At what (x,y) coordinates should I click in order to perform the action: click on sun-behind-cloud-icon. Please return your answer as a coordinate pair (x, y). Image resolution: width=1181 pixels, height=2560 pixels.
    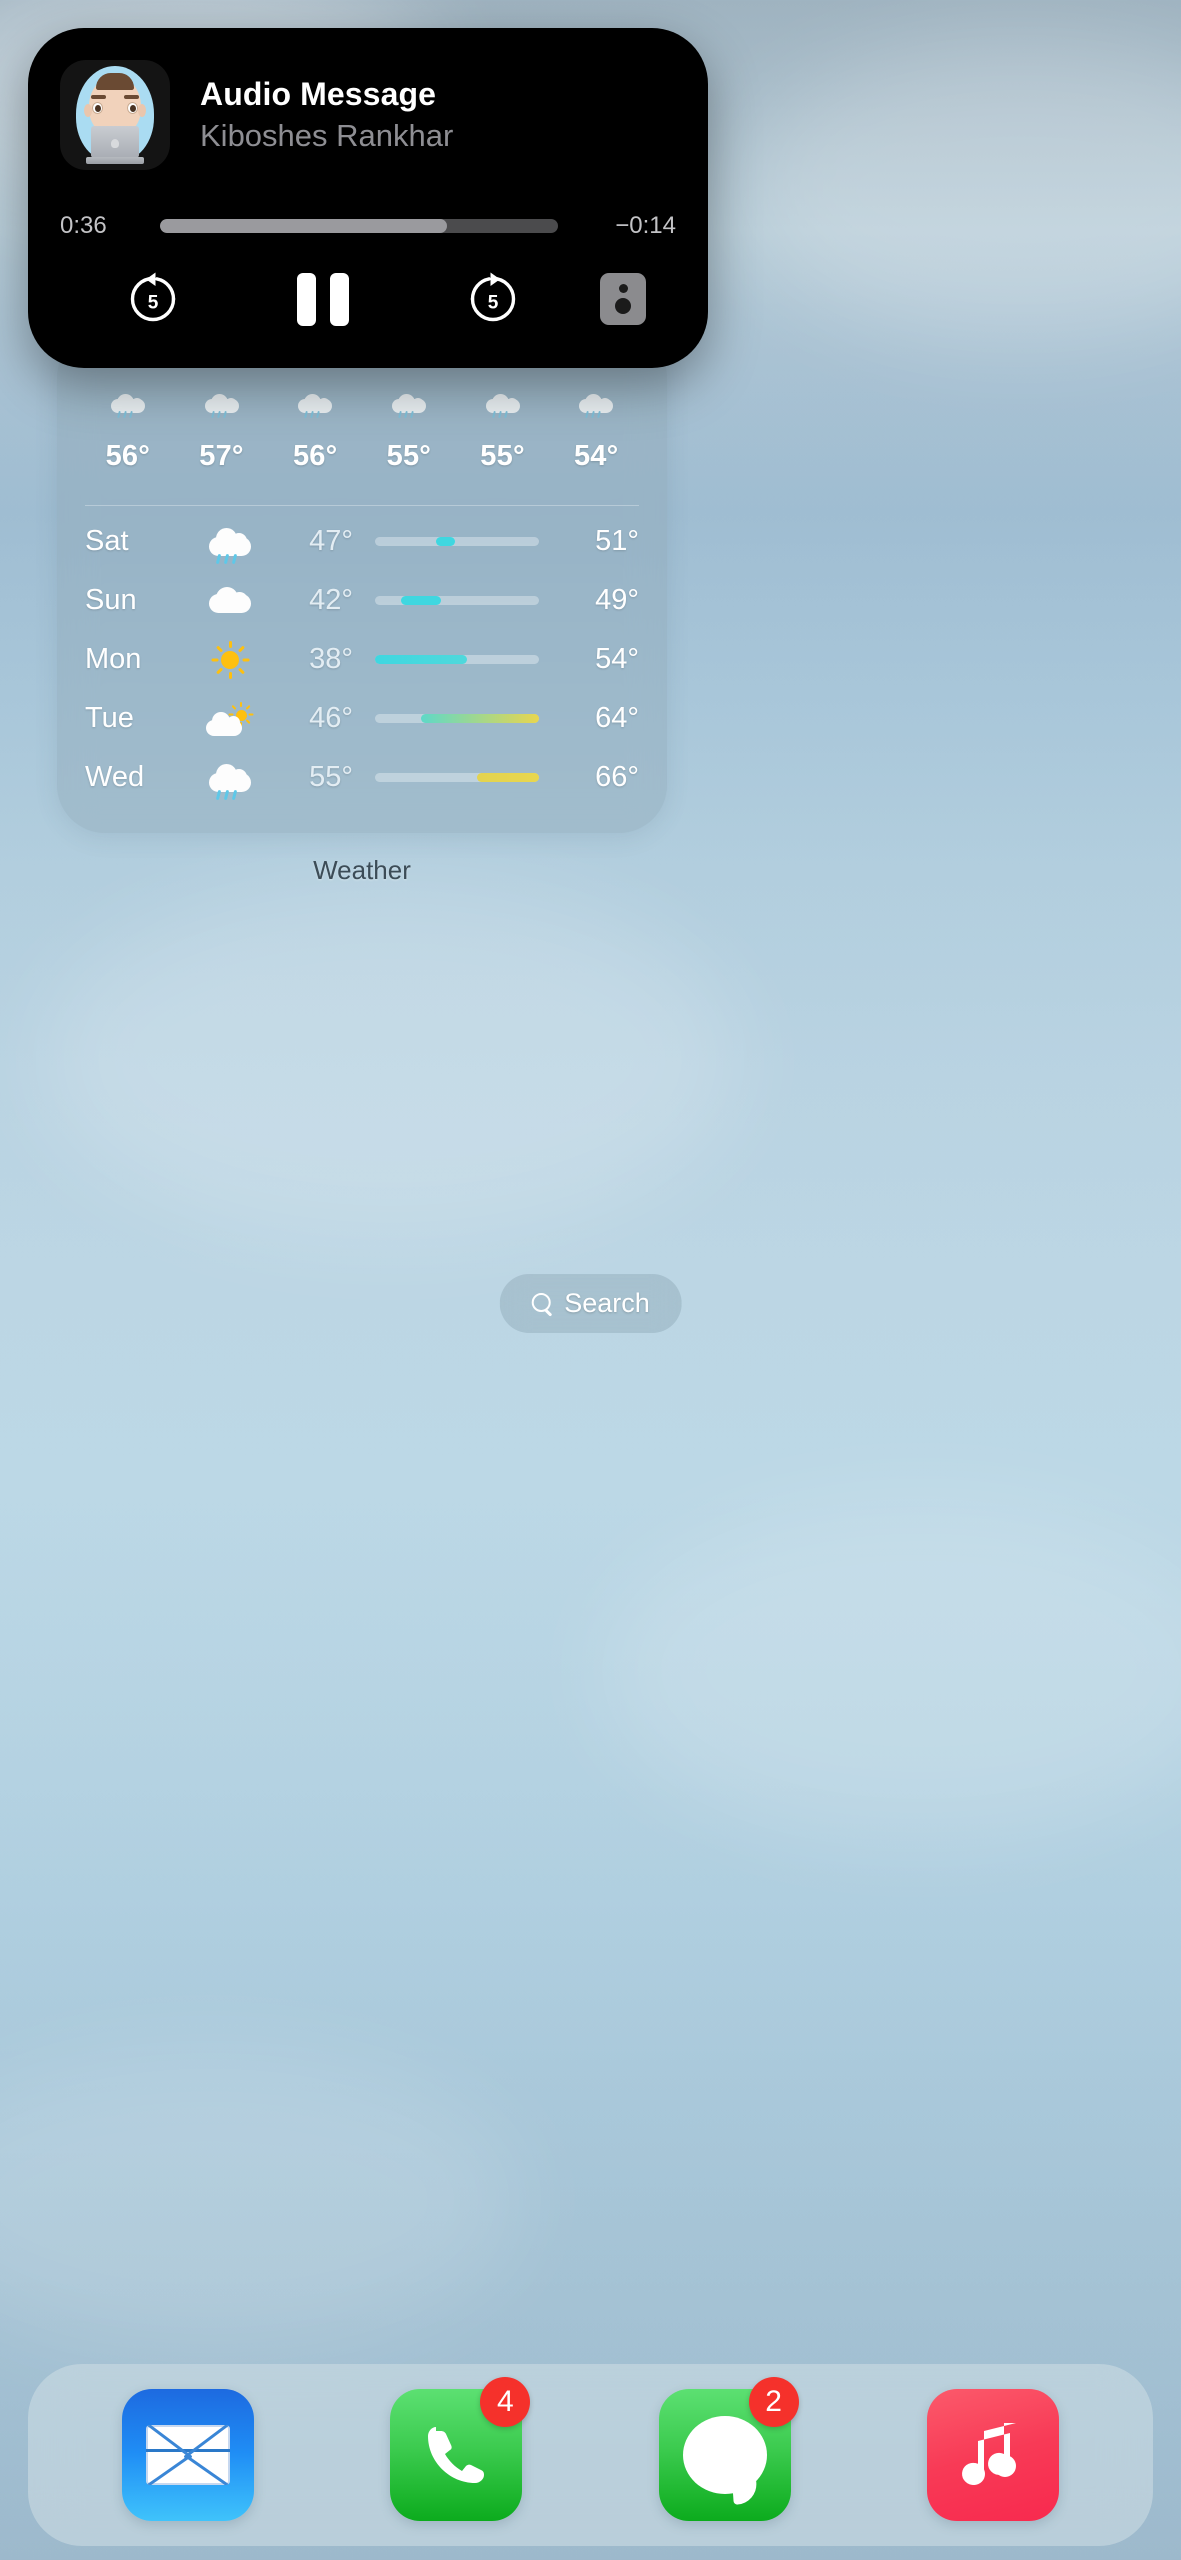
    Looking at the image, I should click on (230, 719).